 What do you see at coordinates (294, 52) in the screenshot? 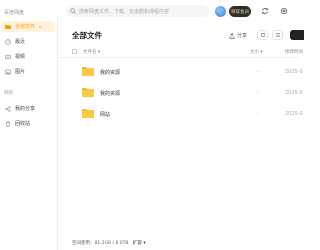
I see `column-header-date: 修改时间` at bounding box center [294, 52].